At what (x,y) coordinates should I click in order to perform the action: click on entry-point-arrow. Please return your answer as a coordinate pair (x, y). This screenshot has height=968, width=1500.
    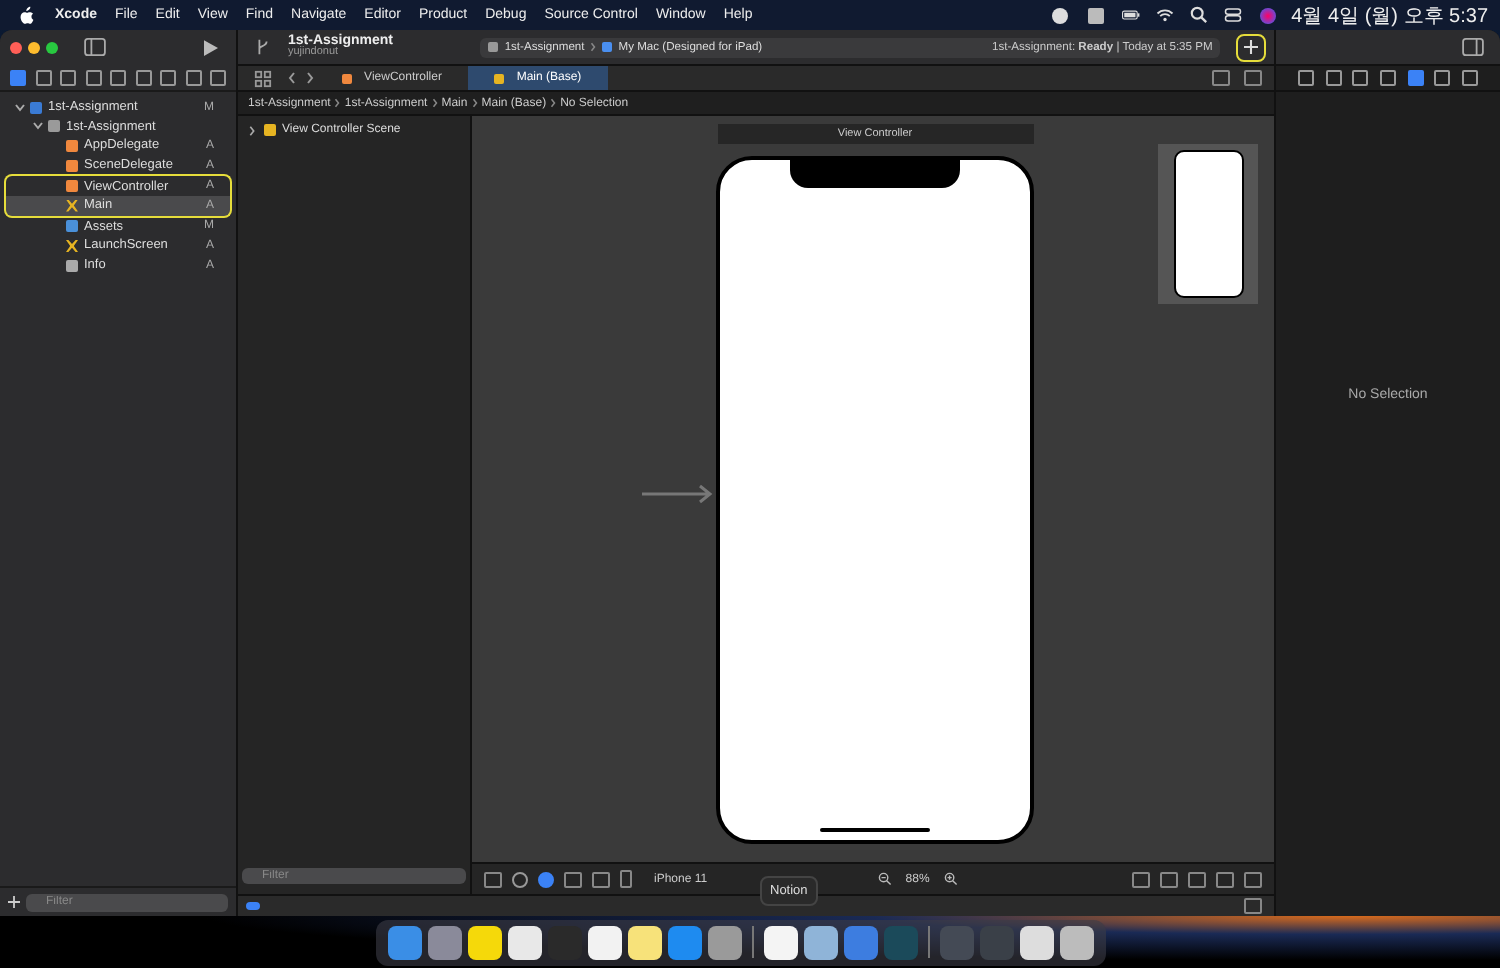
    Looking at the image, I should click on (679, 494).